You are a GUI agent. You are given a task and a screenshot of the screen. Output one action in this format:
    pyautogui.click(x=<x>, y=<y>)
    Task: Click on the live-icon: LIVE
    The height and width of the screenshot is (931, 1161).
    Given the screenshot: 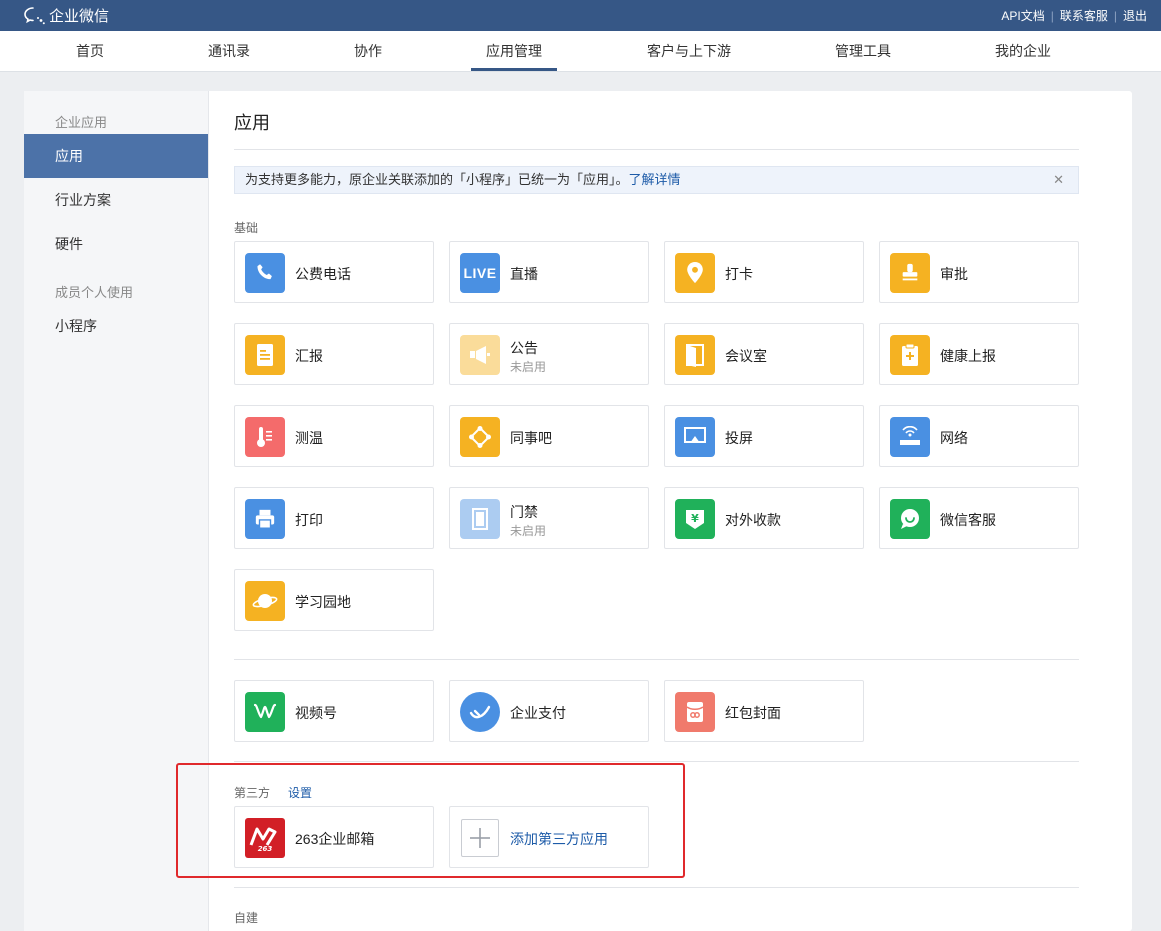 What is the action you would take?
    pyautogui.click(x=480, y=273)
    